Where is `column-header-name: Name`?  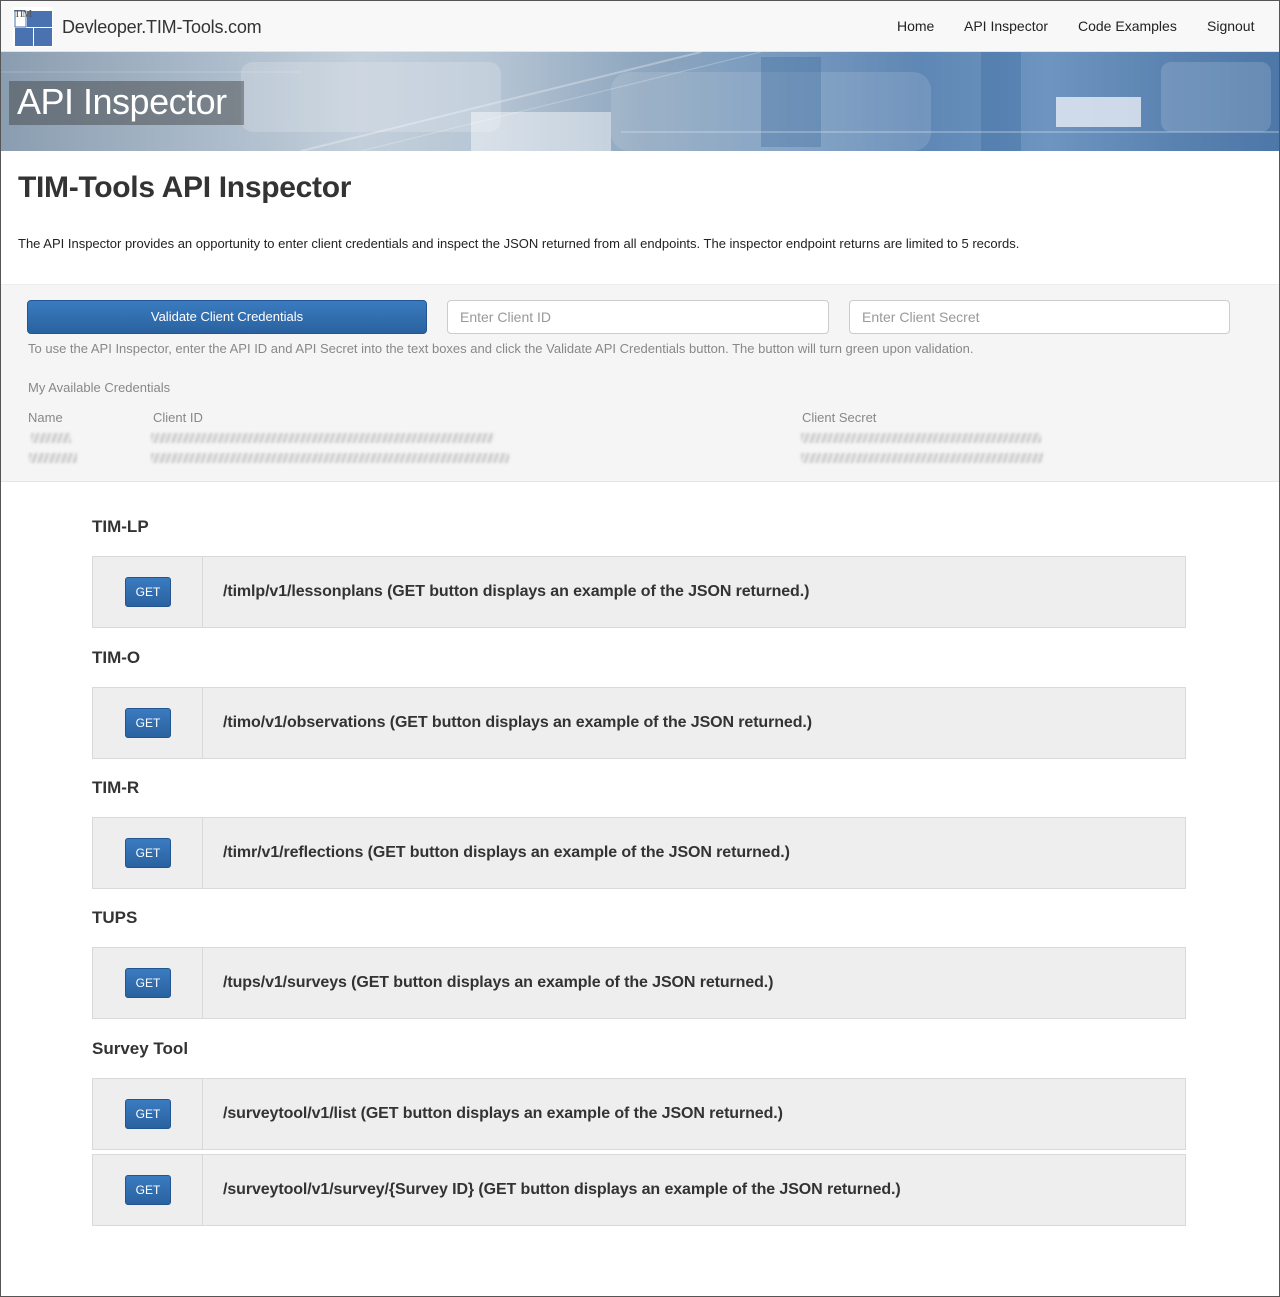 column-header-name: Name is located at coordinates (45, 417).